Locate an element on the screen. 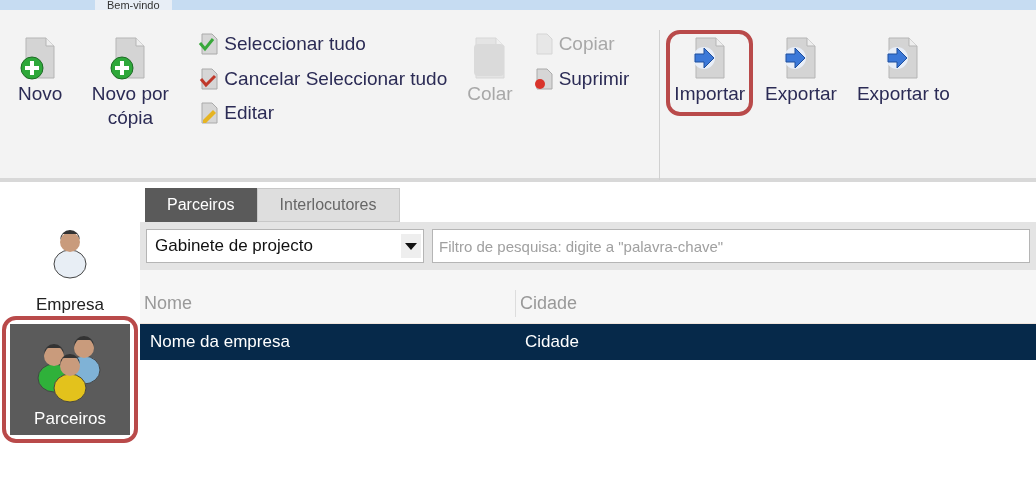 The width and height of the screenshot is (1036, 489). sidebar-item: Empresa is located at coordinates (70, 266).